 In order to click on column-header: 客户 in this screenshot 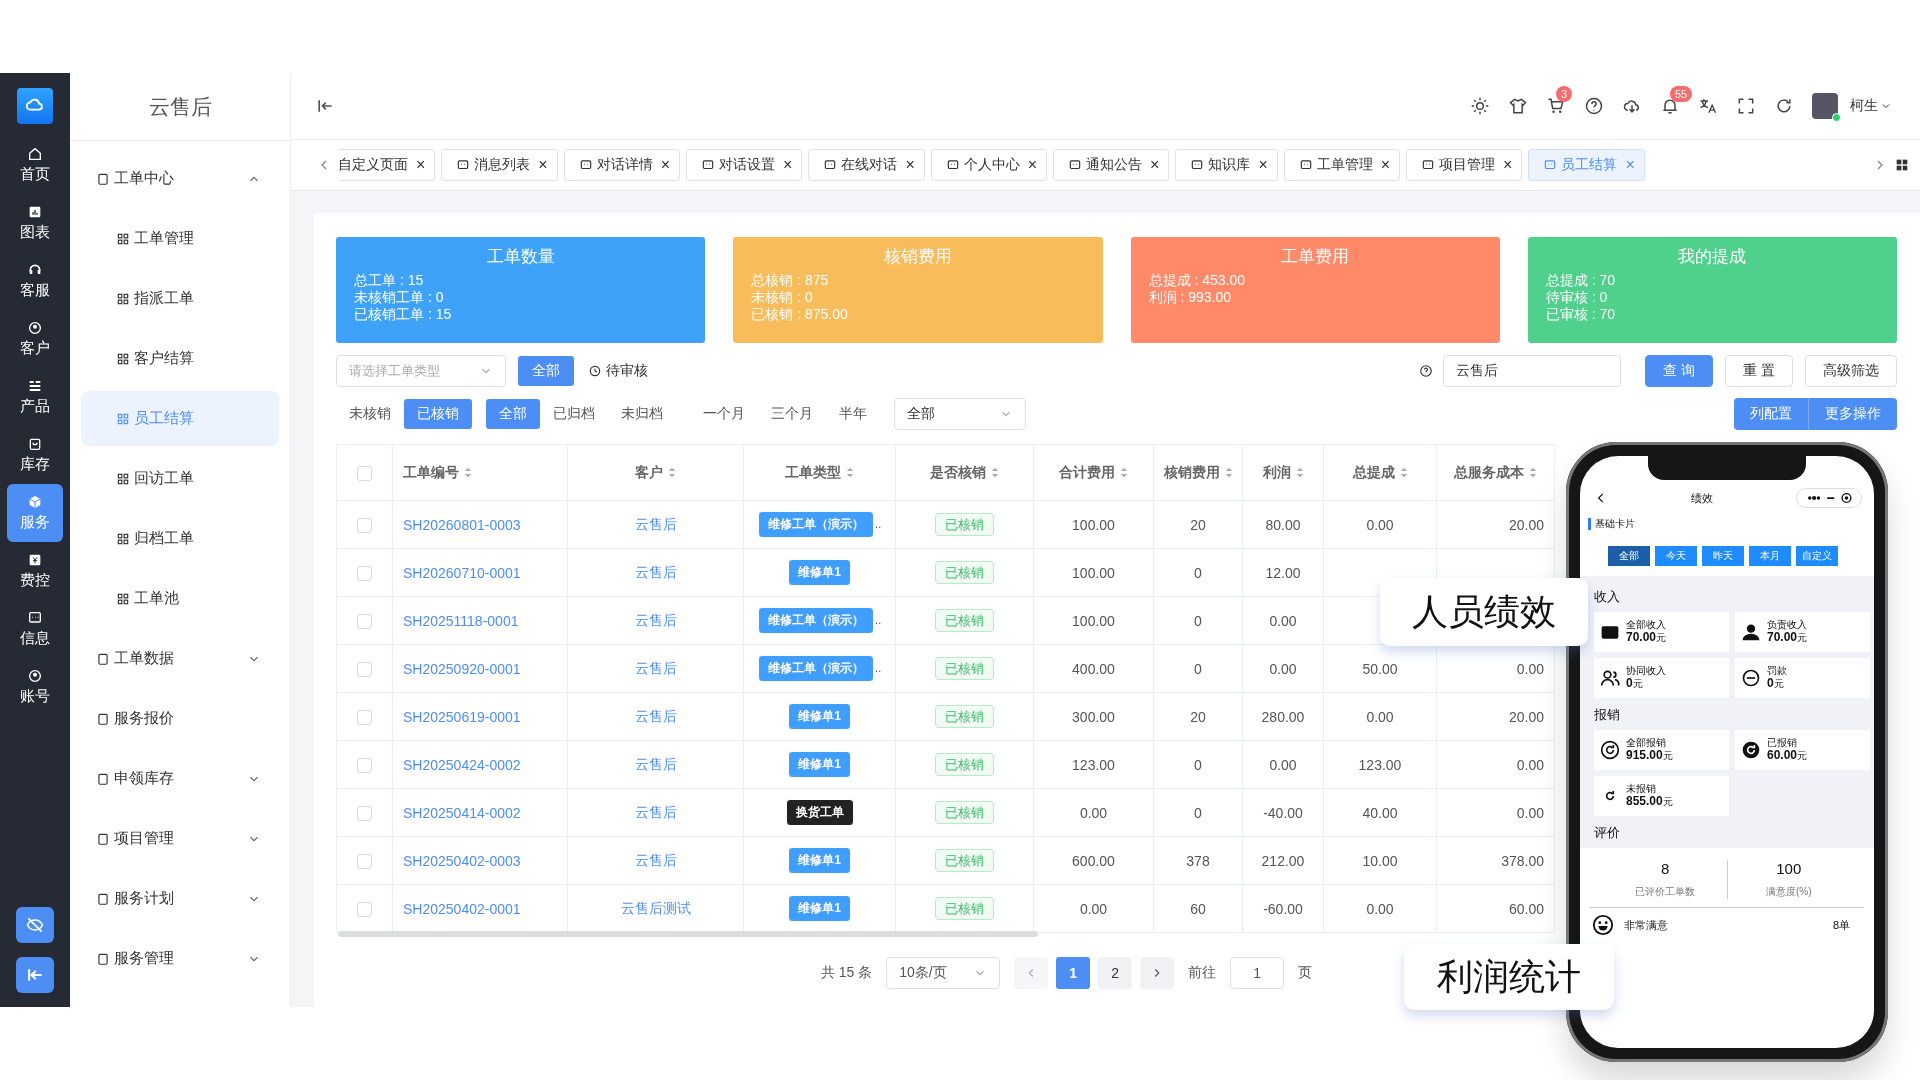, I will do `click(649, 471)`.